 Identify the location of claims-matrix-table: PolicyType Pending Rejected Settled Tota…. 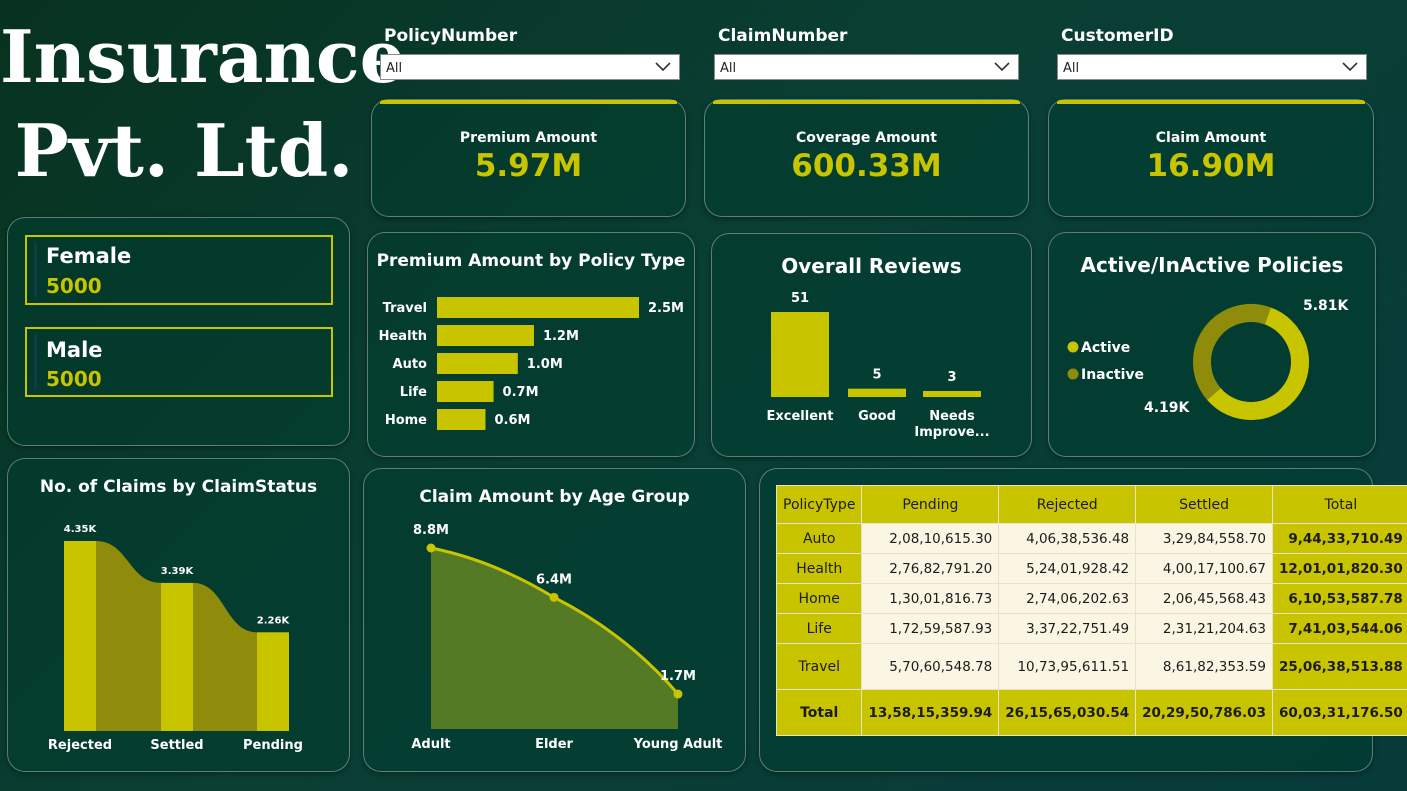
(1091, 610).